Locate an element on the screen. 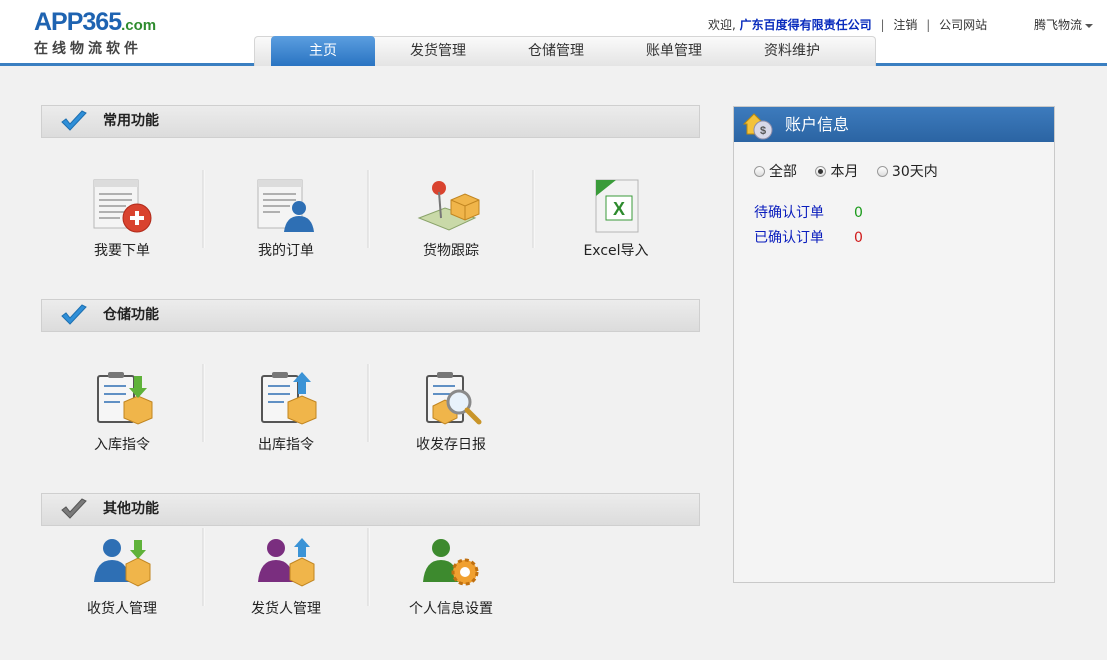  tile-my-orders: 我的订单 is located at coordinates (286, 218).